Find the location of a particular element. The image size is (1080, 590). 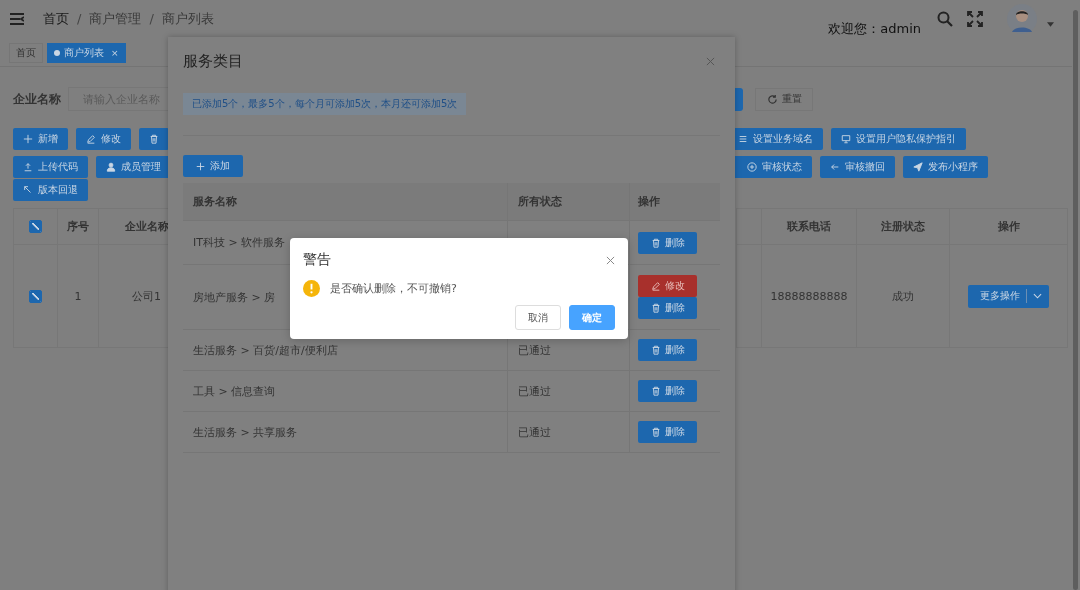

edit-button: 修改 is located at coordinates (667, 286).